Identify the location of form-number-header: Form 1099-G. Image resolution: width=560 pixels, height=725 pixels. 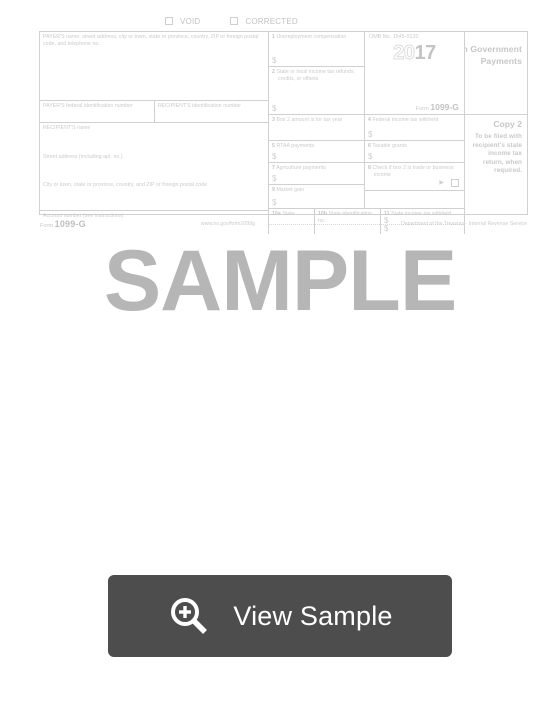
(437, 107).